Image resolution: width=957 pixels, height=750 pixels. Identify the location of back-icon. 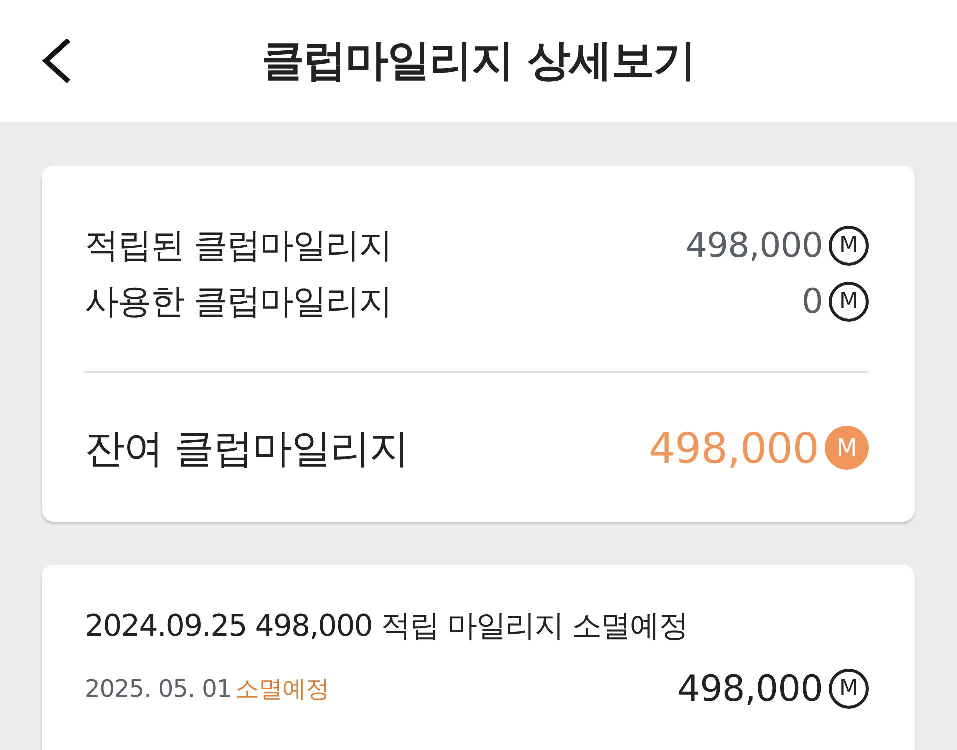
(56, 61).